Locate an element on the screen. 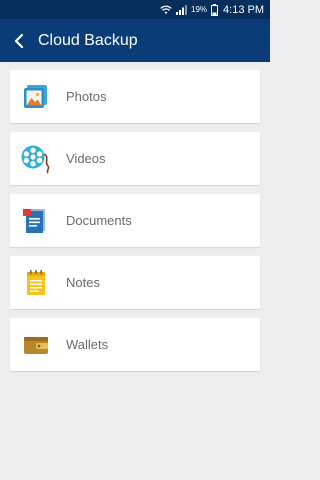 The height and width of the screenshot is (480, 320). app-bar: Cloud Backup is located at coordinates (135, 40).